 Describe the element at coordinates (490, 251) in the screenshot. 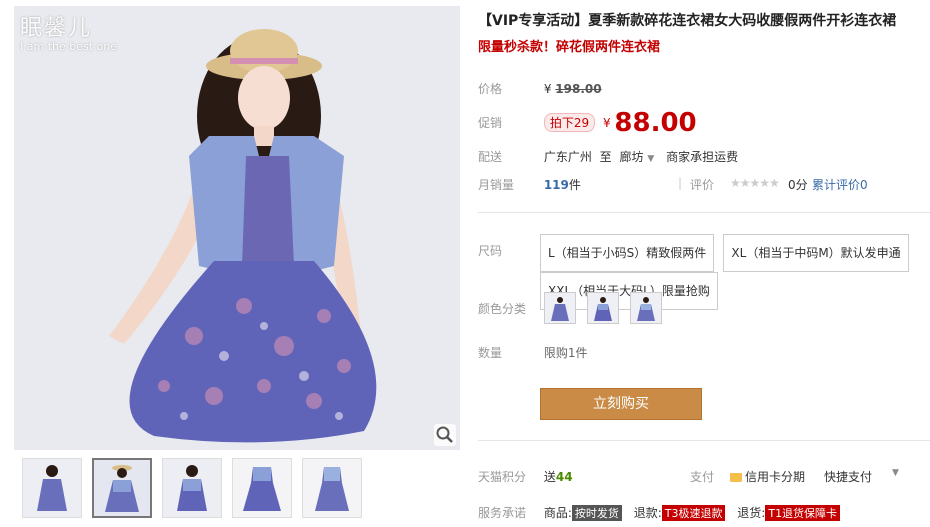

I see `size-label: 尺码` at that location.